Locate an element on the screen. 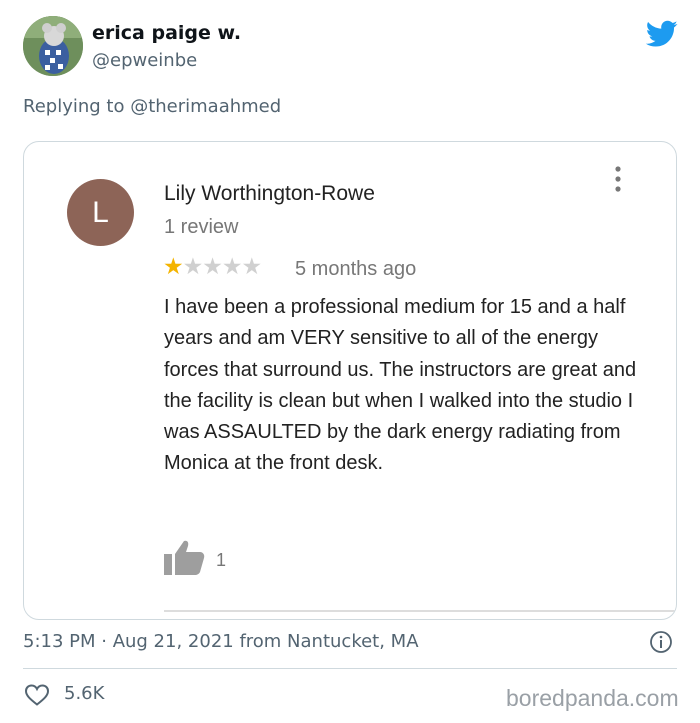 This screenshot has height=723, width=700. profile-avatar is located at coordinates (53, 46).